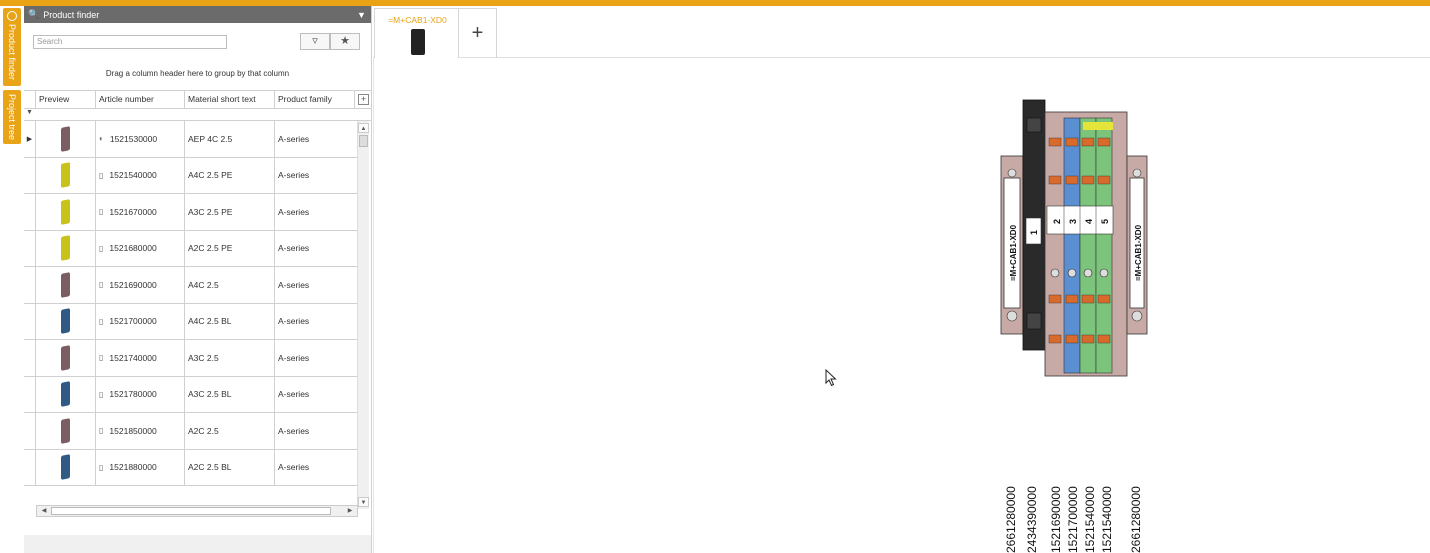  Describe the element at coordinates (1074, 240) in the screenshot. I see `terminal-strip-drawing: =M+CAB1-XD0 1 2 3 4 5 =M+CAB1-XD0` at that location.